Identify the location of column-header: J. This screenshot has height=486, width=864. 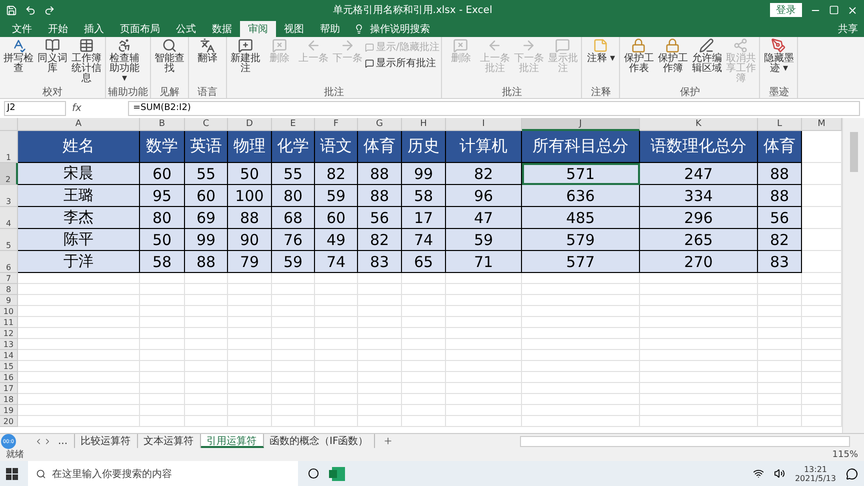
(581, 124).